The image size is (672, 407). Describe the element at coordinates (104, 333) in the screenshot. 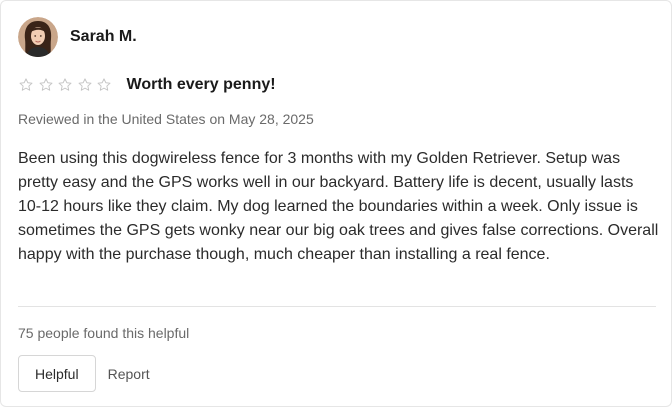

I see `helpful-count: 75 people found this helpful` at that location.